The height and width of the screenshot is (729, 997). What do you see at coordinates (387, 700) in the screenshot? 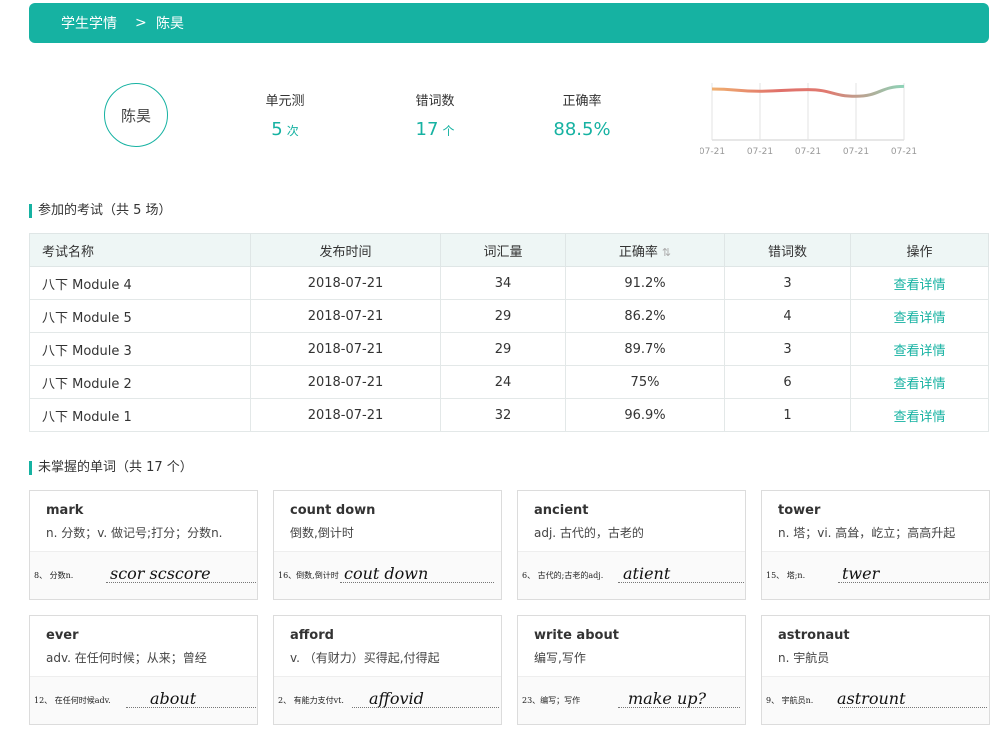
I see `handwriting-scan: 2、 有能力支付vt. affovid` at bounding box center [387, 700].